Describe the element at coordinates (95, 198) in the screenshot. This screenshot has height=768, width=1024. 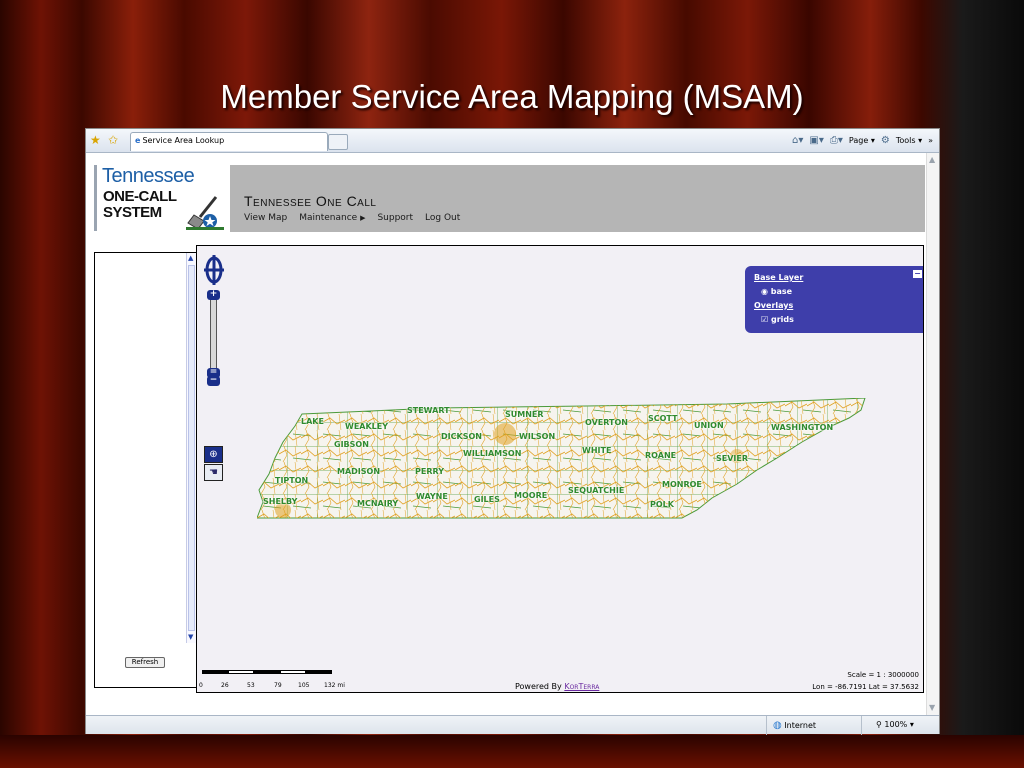
I see `logo-divider` at that location.